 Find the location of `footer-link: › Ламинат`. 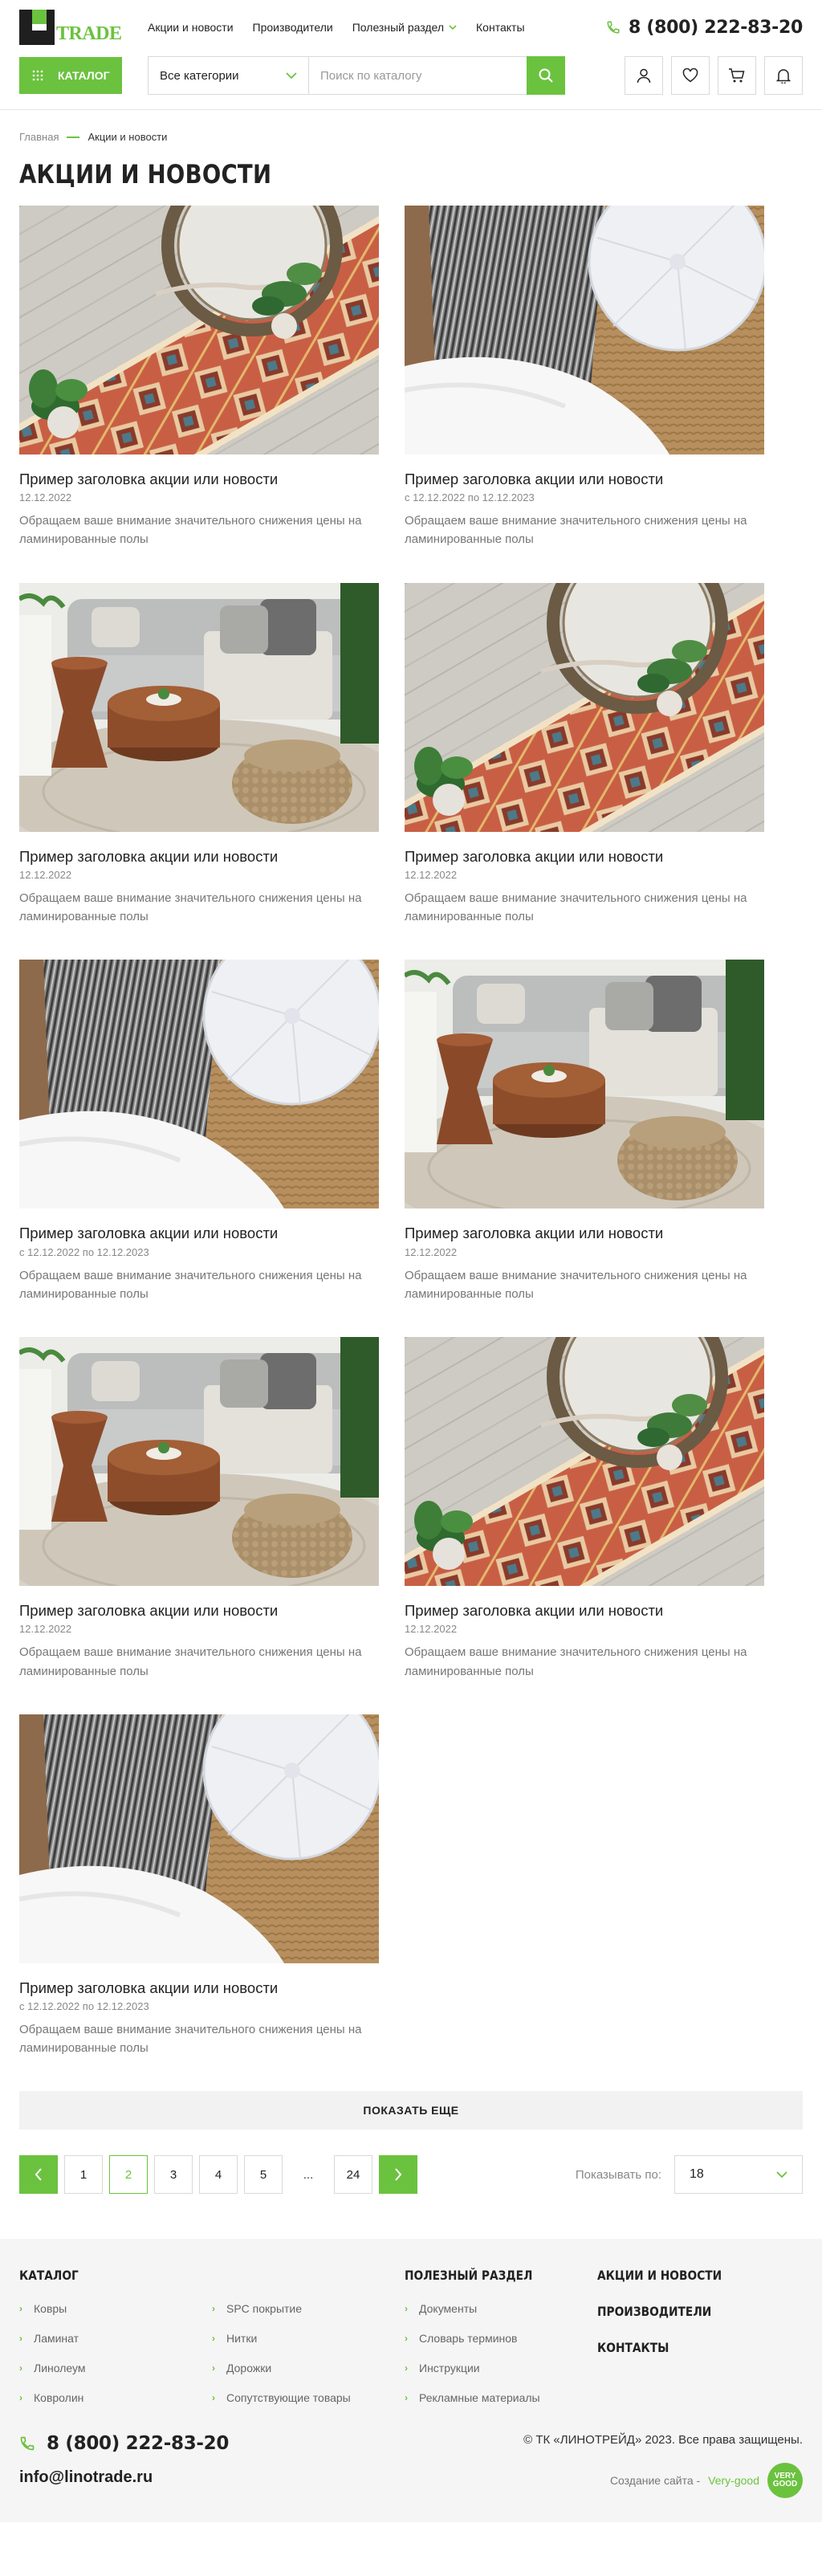

footer-link: › Ламинат is located at coordinates (115, 2338).